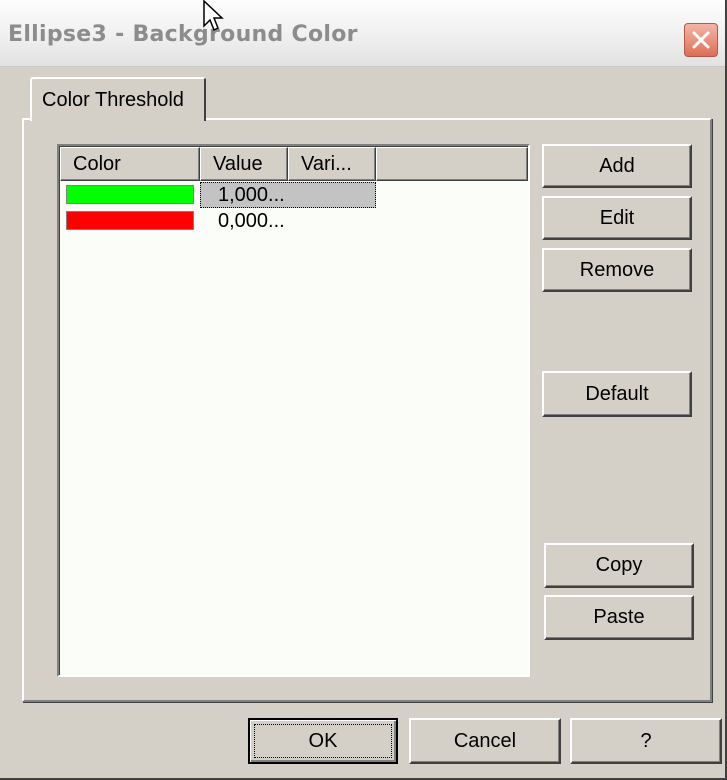 Image resolution: width=727 pixels, height=780 pixels. I want to click on cancel-button: Cancel, so click(485, 741).